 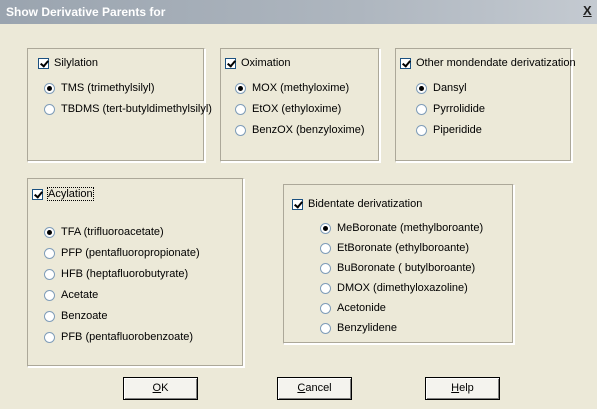 I want to click on radio-buboronate: BuBoronate ( butylboroante), so click(x=397, y=268).